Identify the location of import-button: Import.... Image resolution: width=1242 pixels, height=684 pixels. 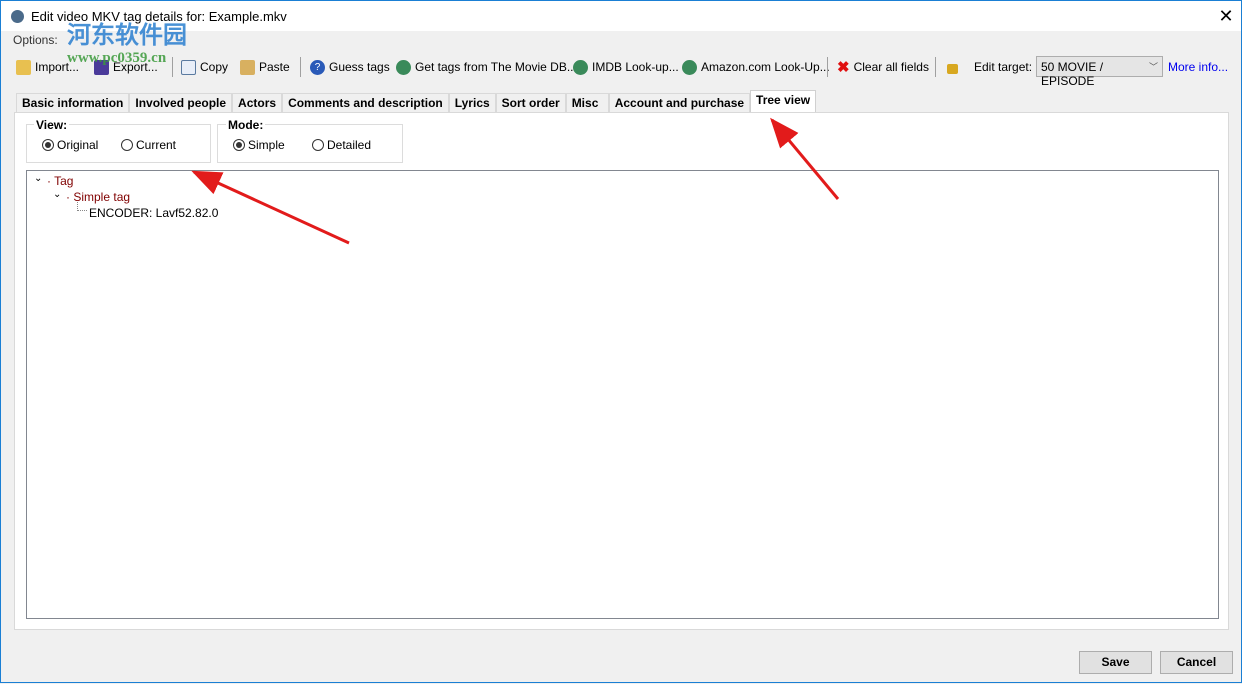
(47, 67).